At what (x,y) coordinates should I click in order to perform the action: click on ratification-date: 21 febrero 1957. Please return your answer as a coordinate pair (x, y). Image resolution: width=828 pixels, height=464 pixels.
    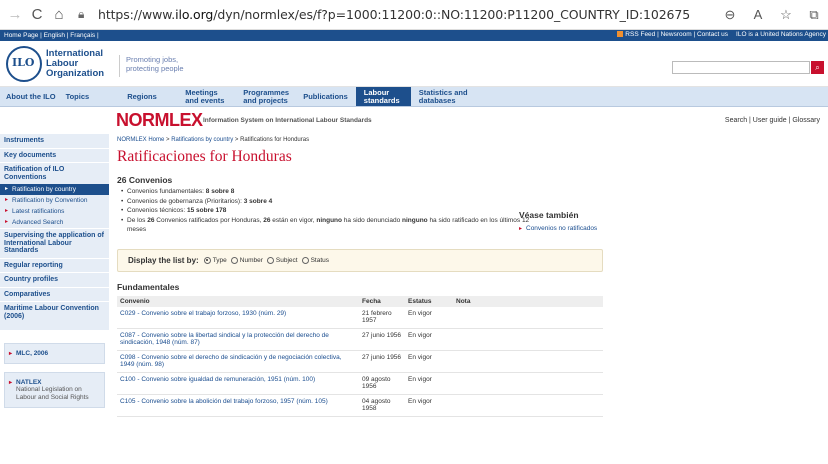
    Looking at the image, I should click on (382, 317).